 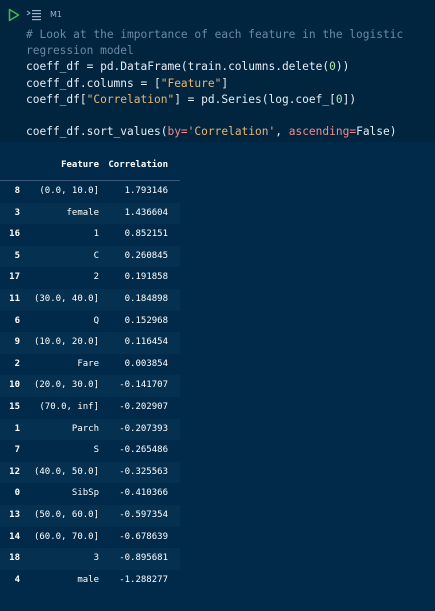 I want to click on code-token: ascending=, so click(x=322, y=132).